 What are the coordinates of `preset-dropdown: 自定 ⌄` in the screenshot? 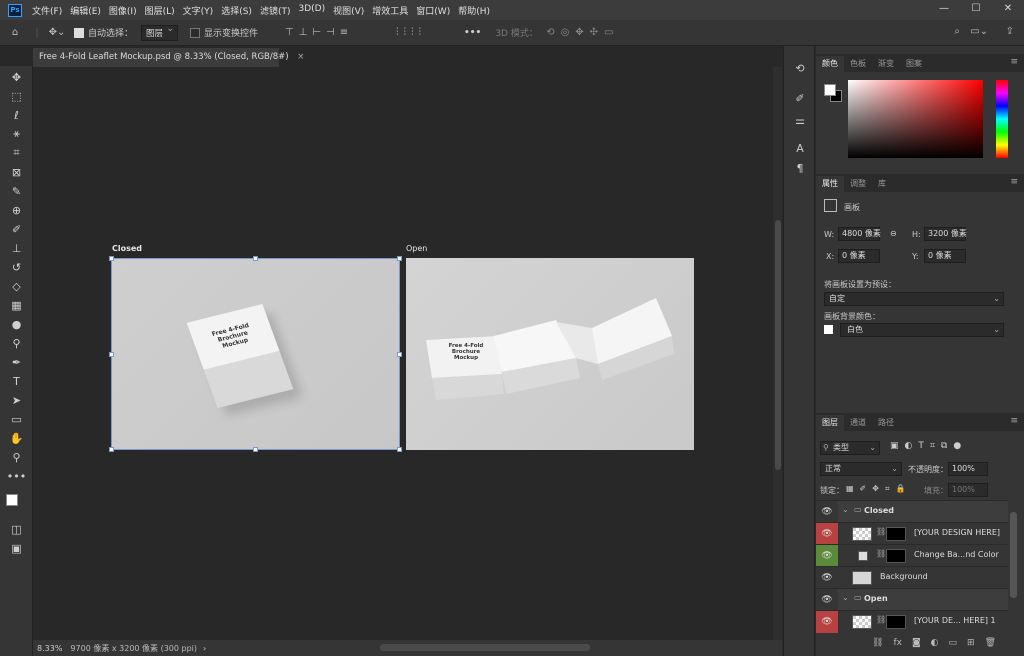 It's located at (914, 299).